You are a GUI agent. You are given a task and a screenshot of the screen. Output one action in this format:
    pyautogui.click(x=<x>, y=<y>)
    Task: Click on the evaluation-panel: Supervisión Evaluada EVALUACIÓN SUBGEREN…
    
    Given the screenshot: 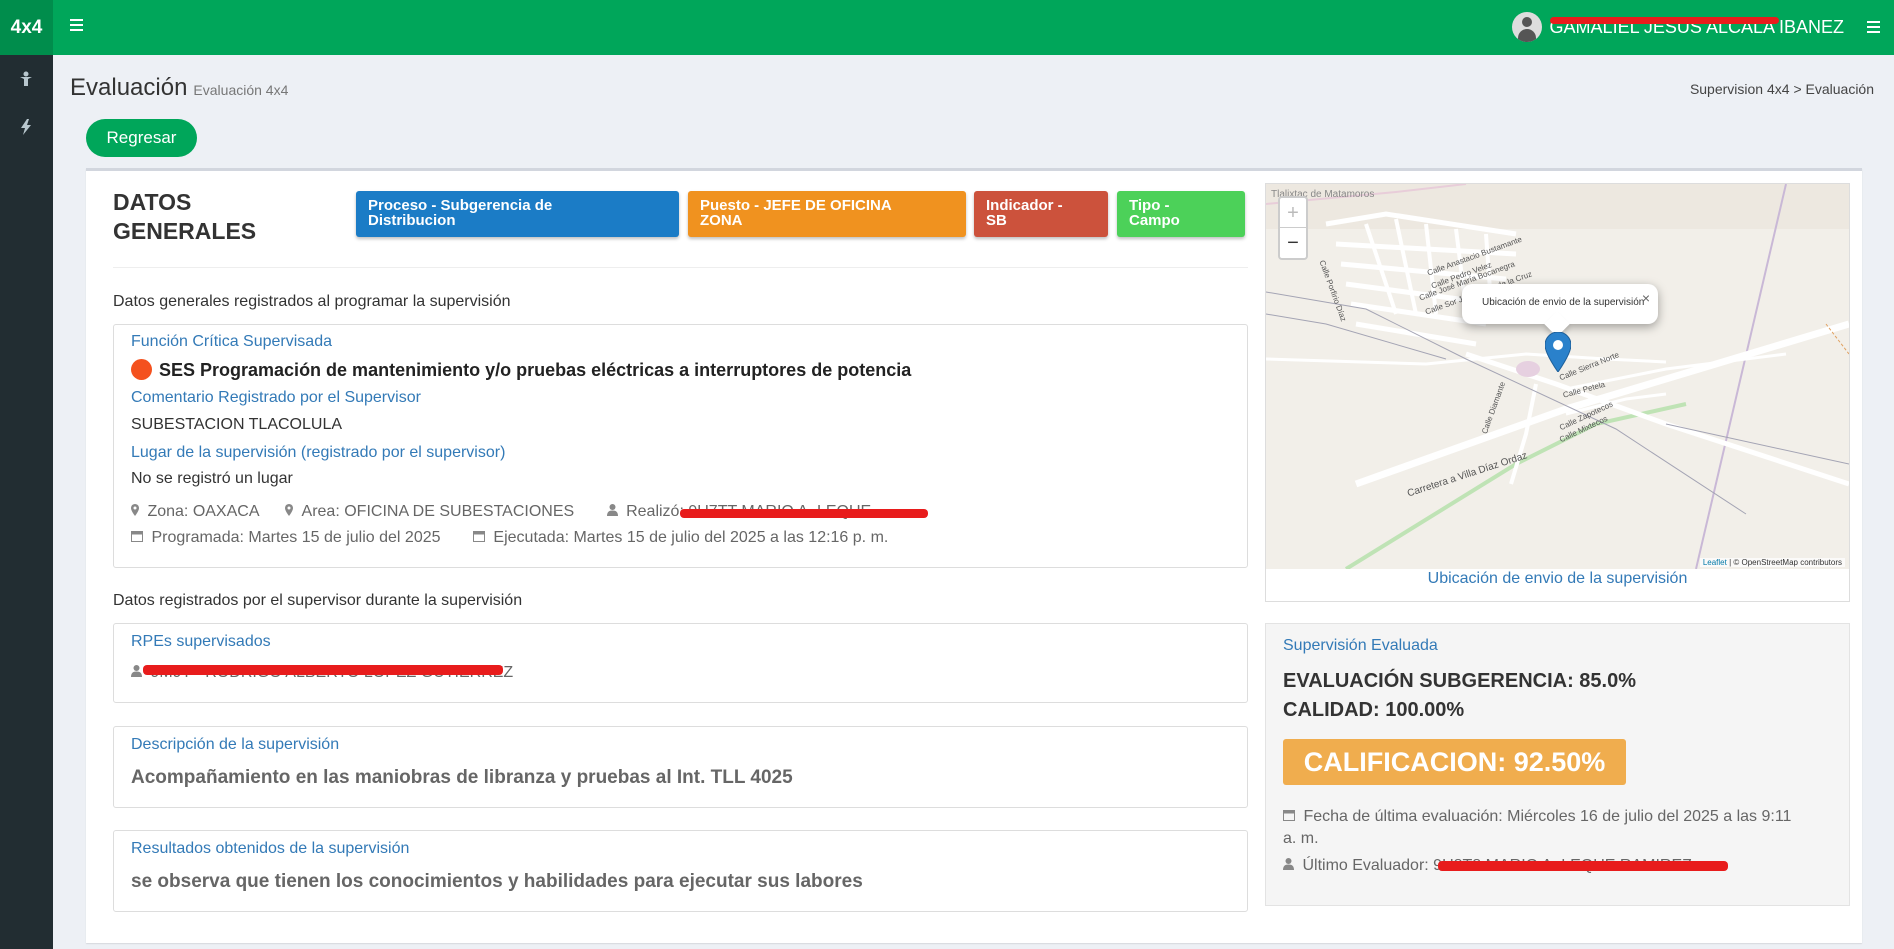 What is the action you would take?
    pyautogui.click(x=1557, y=764)
    